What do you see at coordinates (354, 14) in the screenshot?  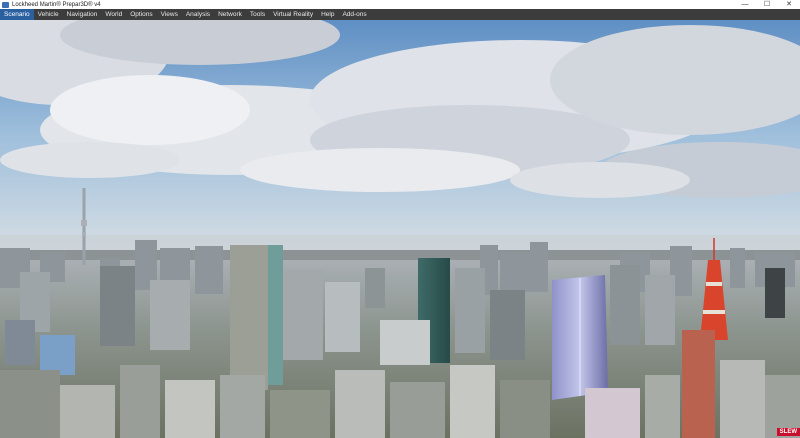 I see `menu-add-ons: Add-ons` at bounding box center [354, 14].